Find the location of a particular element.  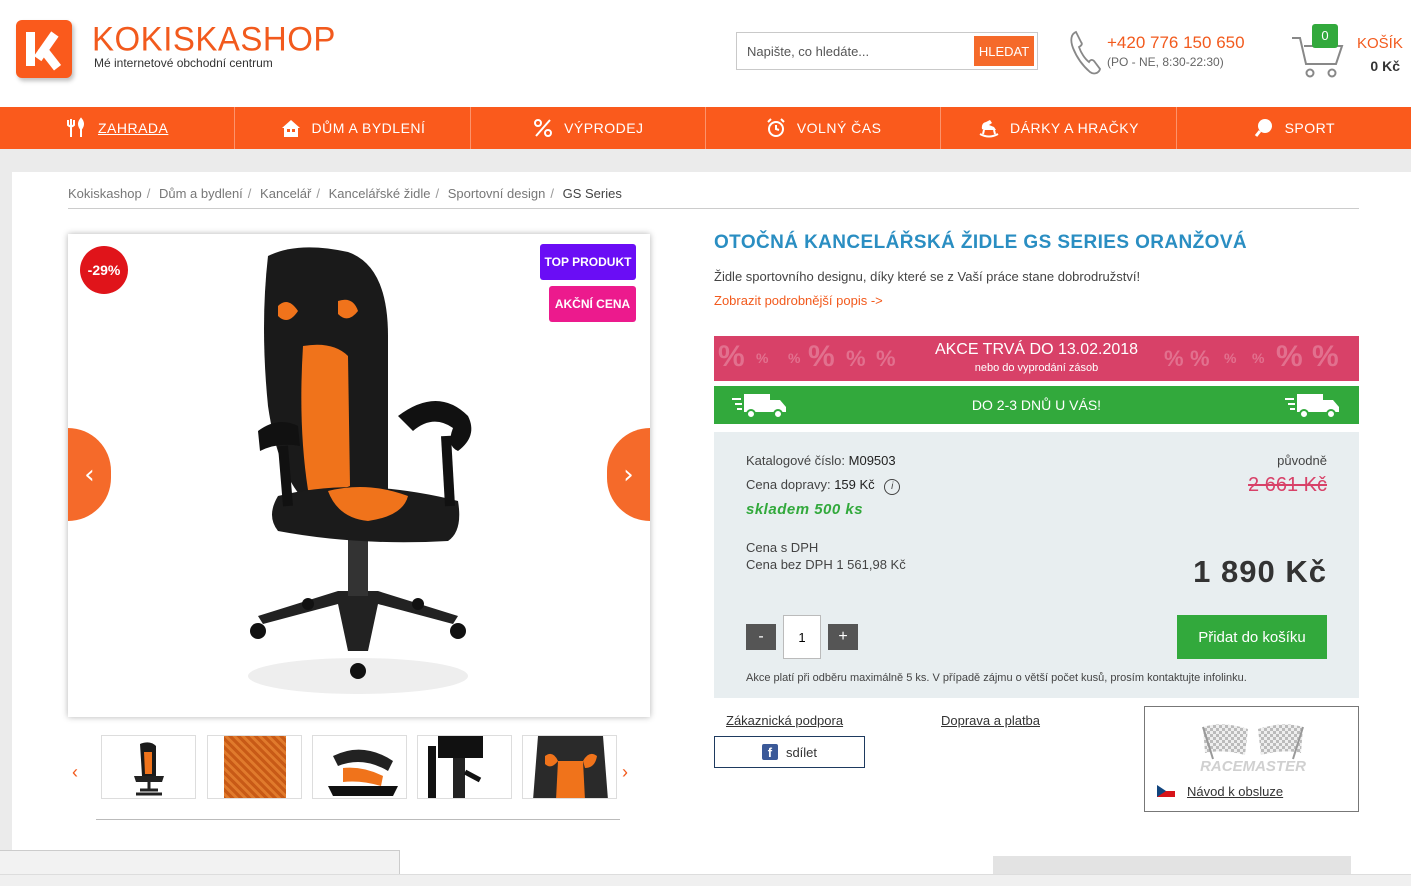

brand-box: RACEMASTER Návod k obsluze is located at coordinates (1251, 759).